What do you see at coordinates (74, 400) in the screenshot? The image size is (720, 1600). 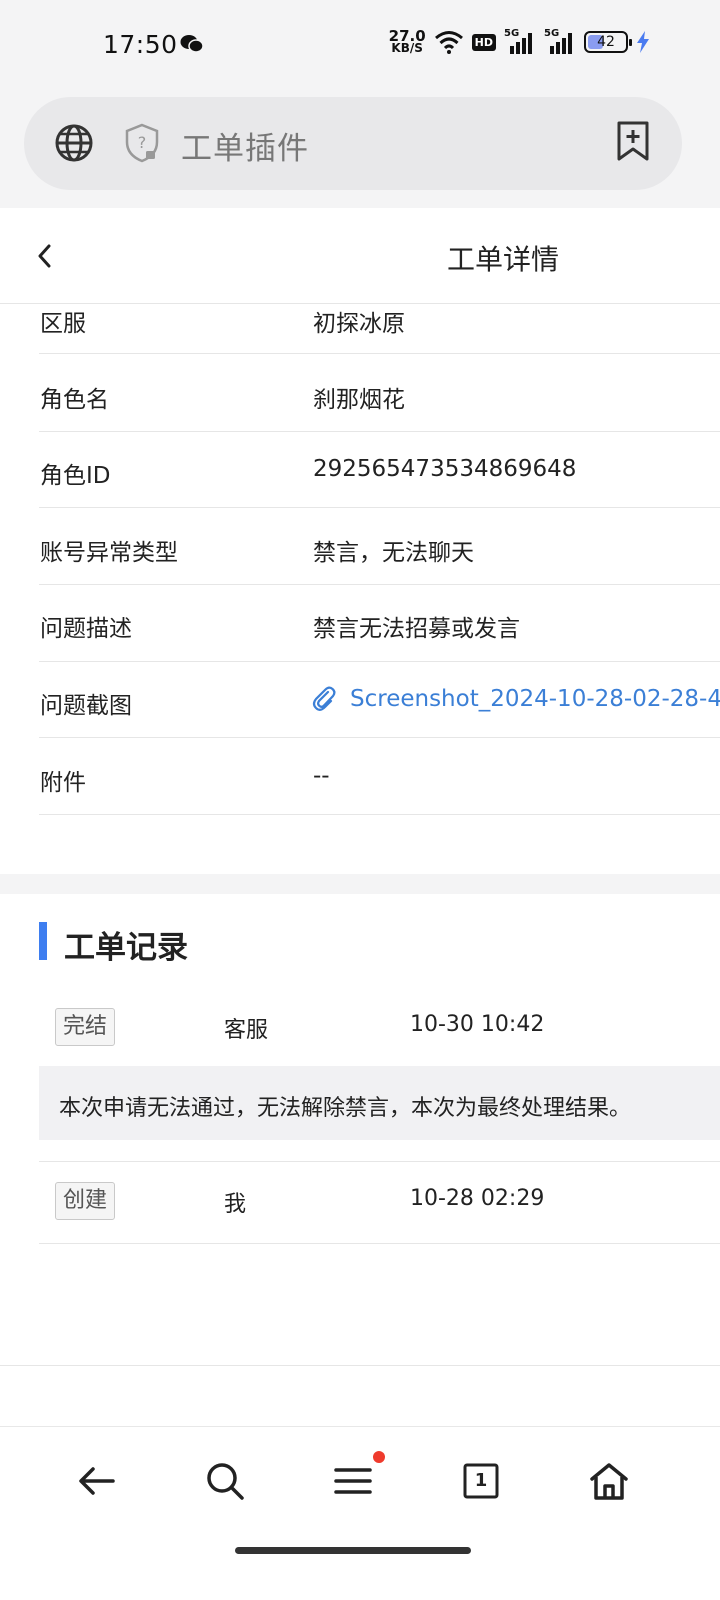 I see `detail-label: 角色名` at bounding box center [74, 400].